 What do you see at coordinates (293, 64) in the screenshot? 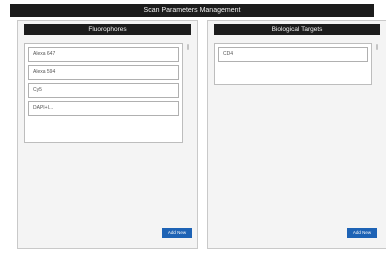
I see `biological-targets-list: CD4` at bounding box center [293, 64].